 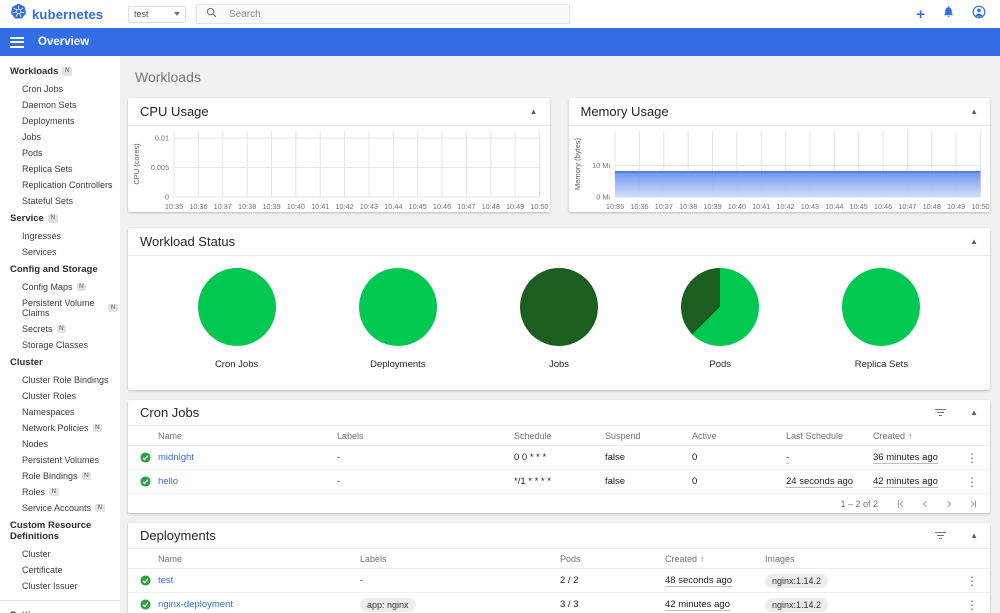 I want to click on sidebar-item-pods: Pods, so click(x=60, y=153).